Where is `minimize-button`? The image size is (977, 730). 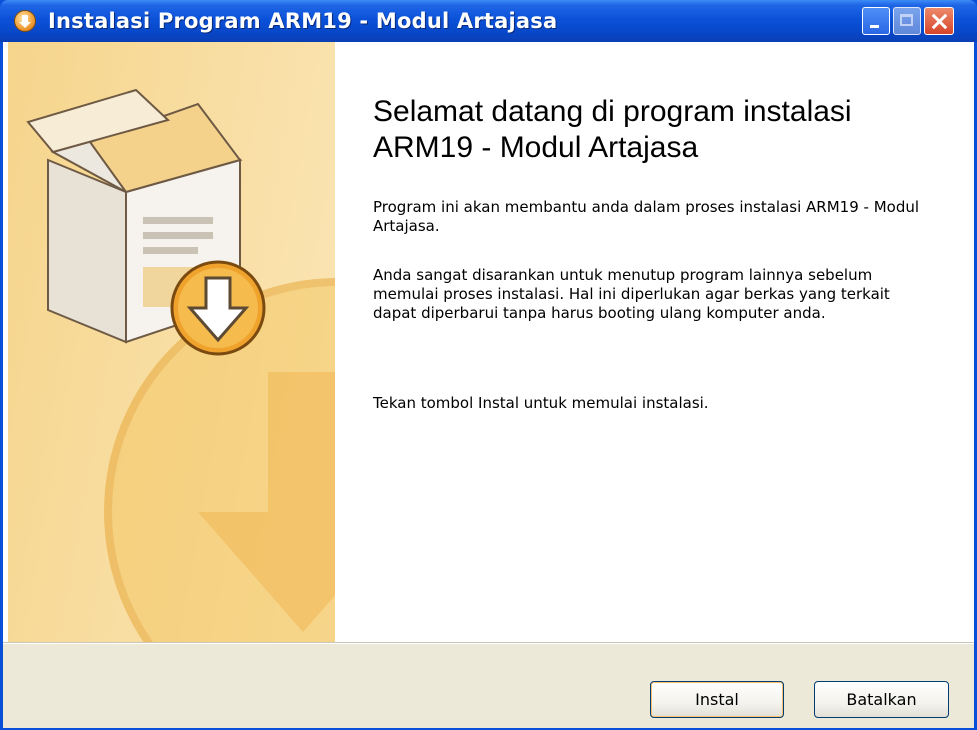 minimize-button is located at coordinates (876, 21).